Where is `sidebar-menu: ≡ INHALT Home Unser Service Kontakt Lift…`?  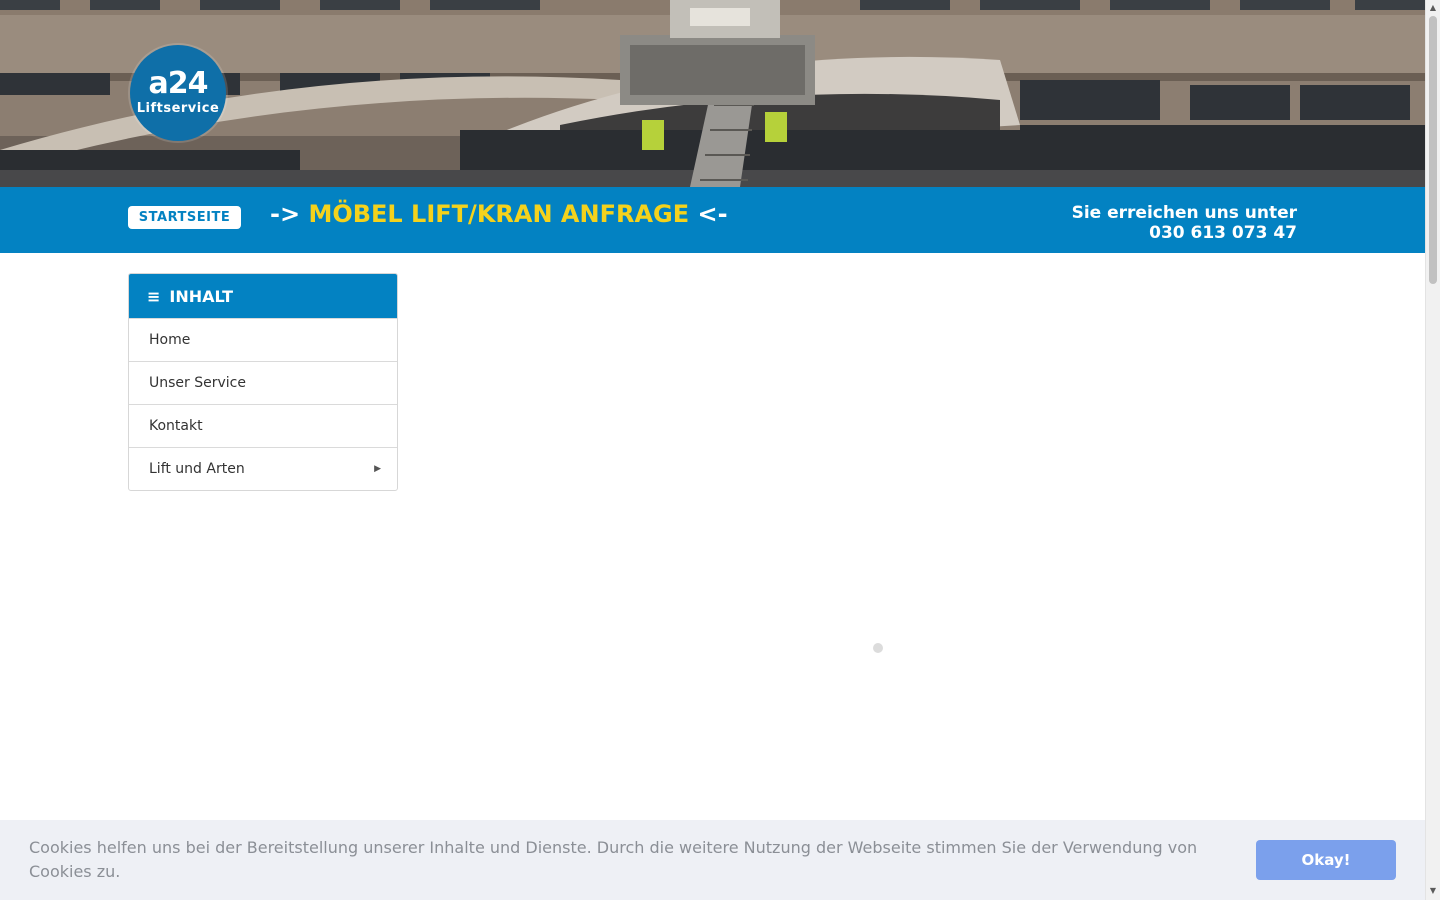
sidebar-menu: ≡ INHALT Home Unser Service Kontakt Lift… is located at coordinates (263, 382).